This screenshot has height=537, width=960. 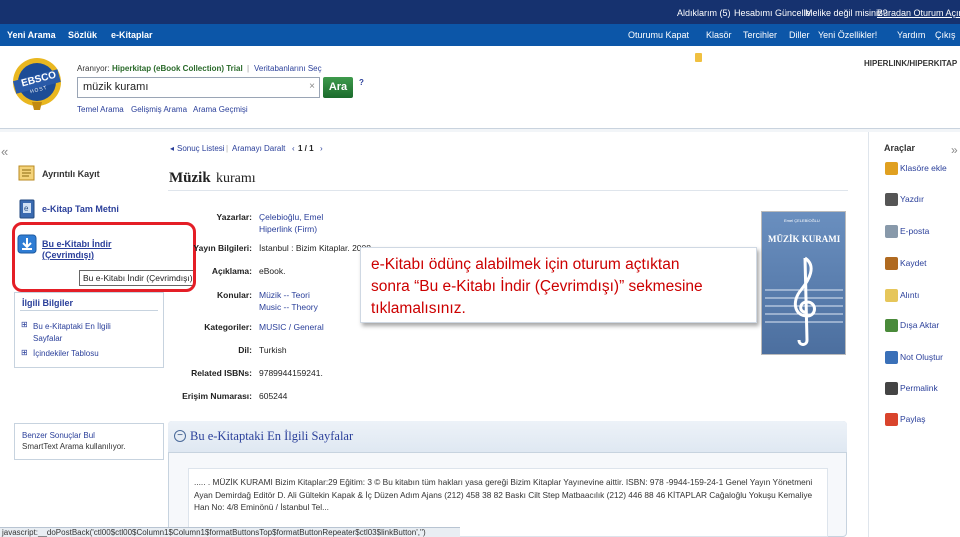 What do you see at coordinates (919, 325) in the screenshot?
I see `tool-export: Dışa Aktar` at bounding box center [919, 325].